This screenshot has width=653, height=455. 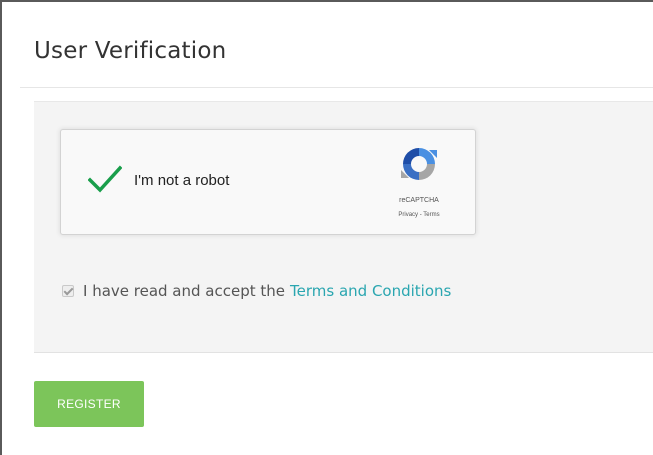 What do you see at coordinates (182, 180) in the screenshot?
I see `captcha-label: I'm not a robot` at bounding box center [182, 180].